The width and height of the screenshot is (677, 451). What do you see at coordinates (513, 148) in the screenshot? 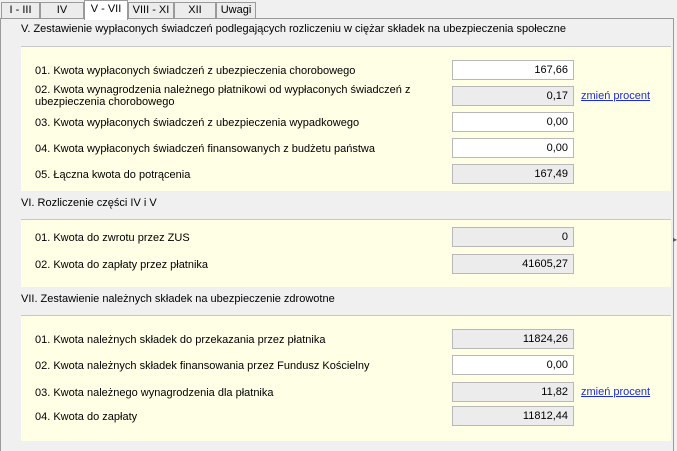
I see `section-v-row-4-field: 0,00` at bounding box center [513, 148].